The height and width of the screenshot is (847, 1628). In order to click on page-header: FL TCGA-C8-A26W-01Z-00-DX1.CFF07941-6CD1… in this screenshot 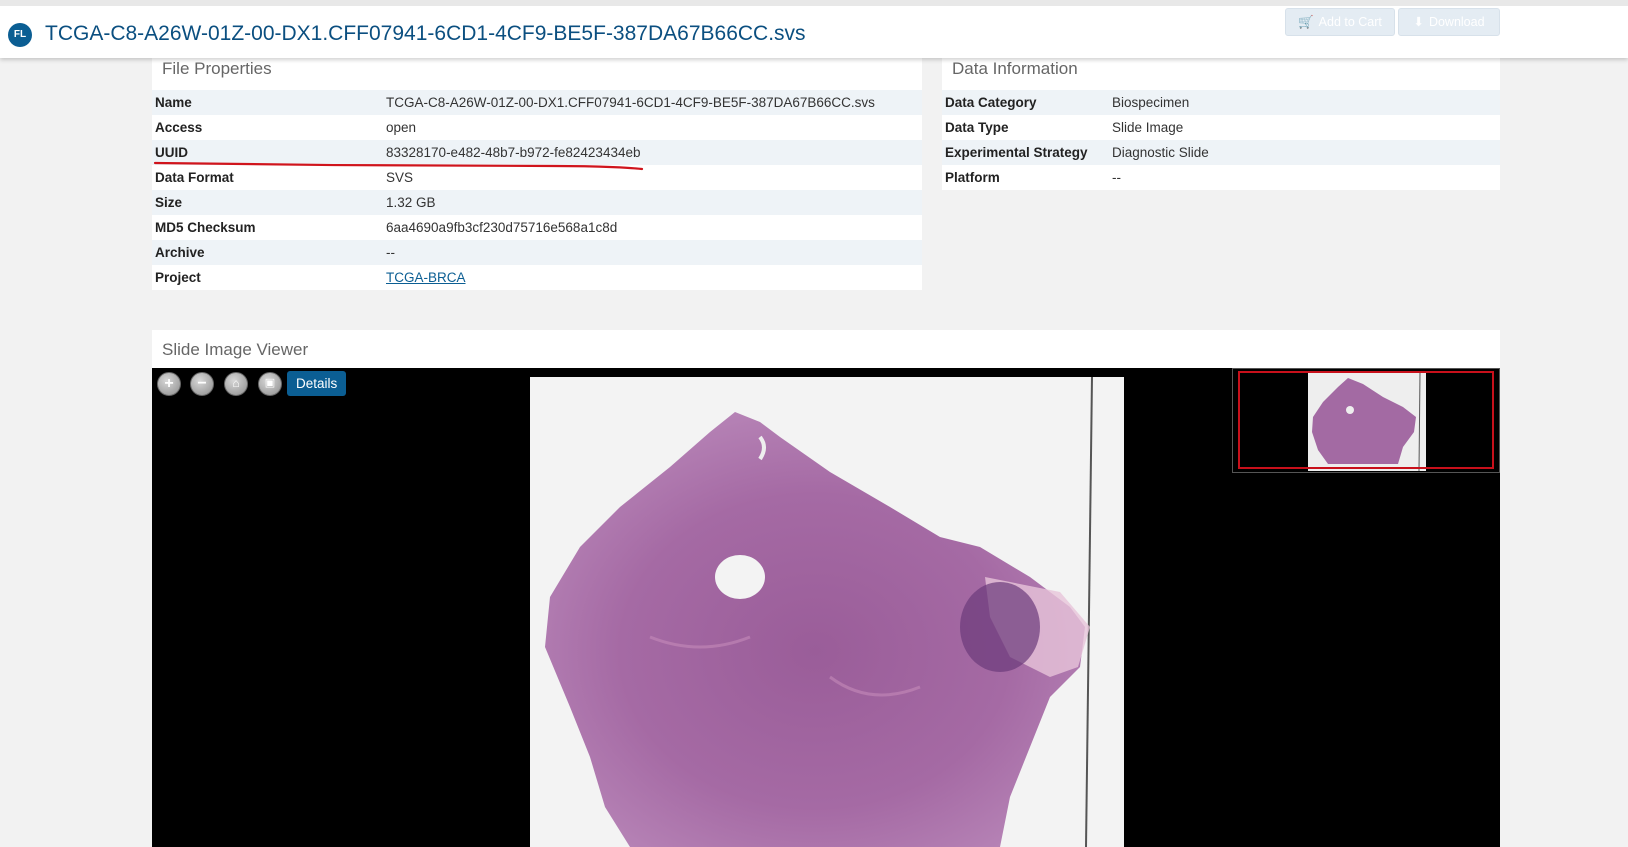, I will do `click(814, 29)`.